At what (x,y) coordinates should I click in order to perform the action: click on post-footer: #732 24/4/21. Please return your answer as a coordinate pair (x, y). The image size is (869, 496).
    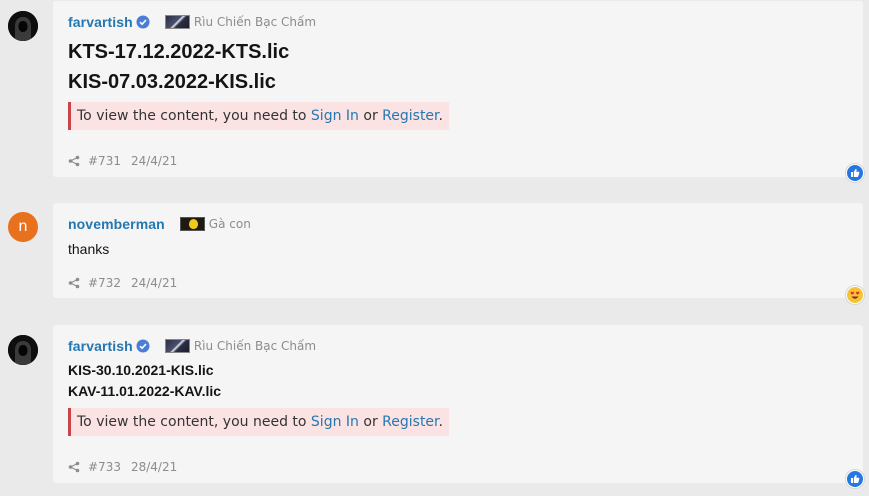
    Looking at the image, I should click on (122, 283).